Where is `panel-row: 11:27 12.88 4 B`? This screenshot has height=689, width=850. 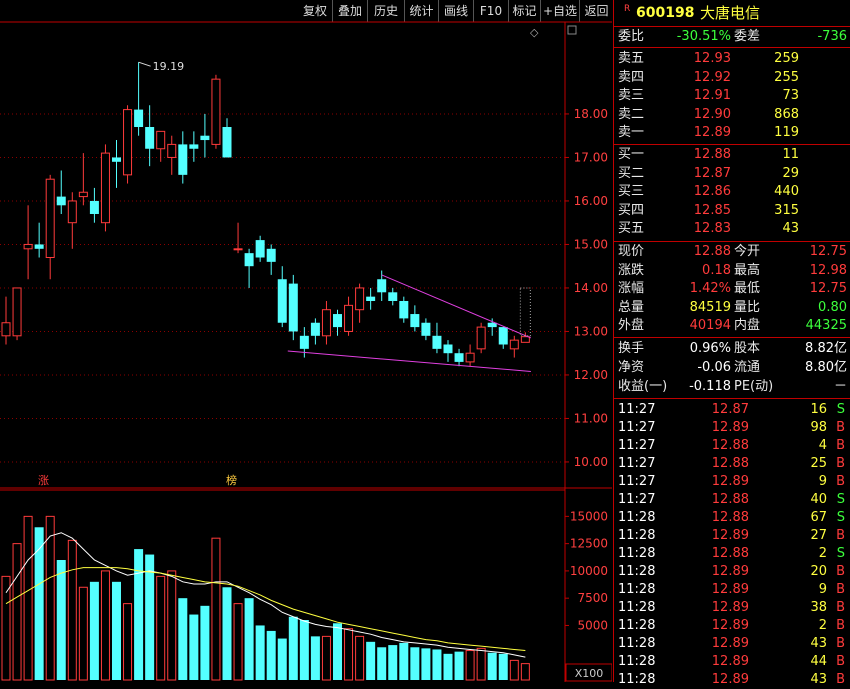
panel-row: 11:27 12.88 4 B is located at coordinates (732, 446).